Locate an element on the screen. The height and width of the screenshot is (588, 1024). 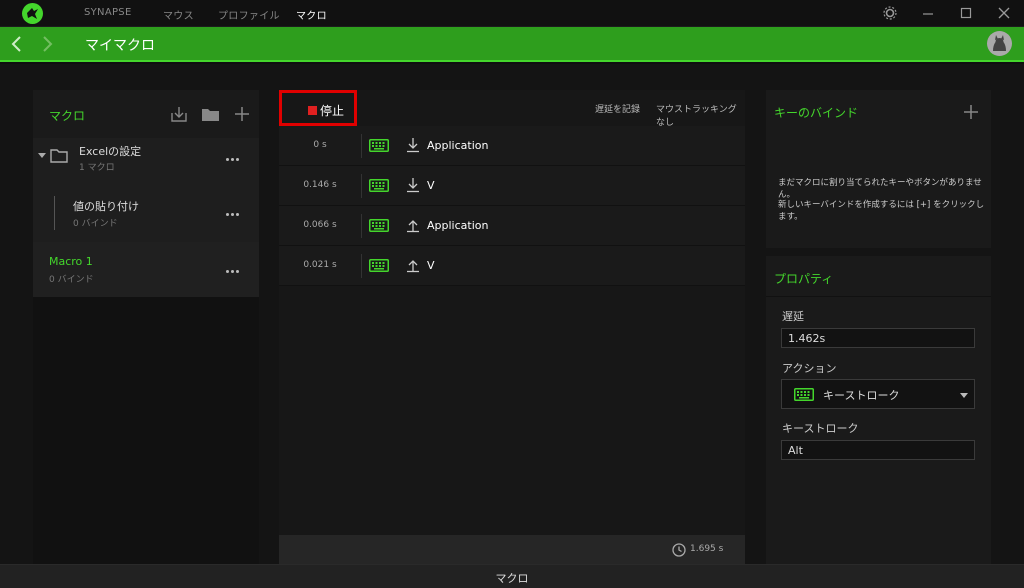
event-row: 0.021 s V is located at coordinates (512, 266).